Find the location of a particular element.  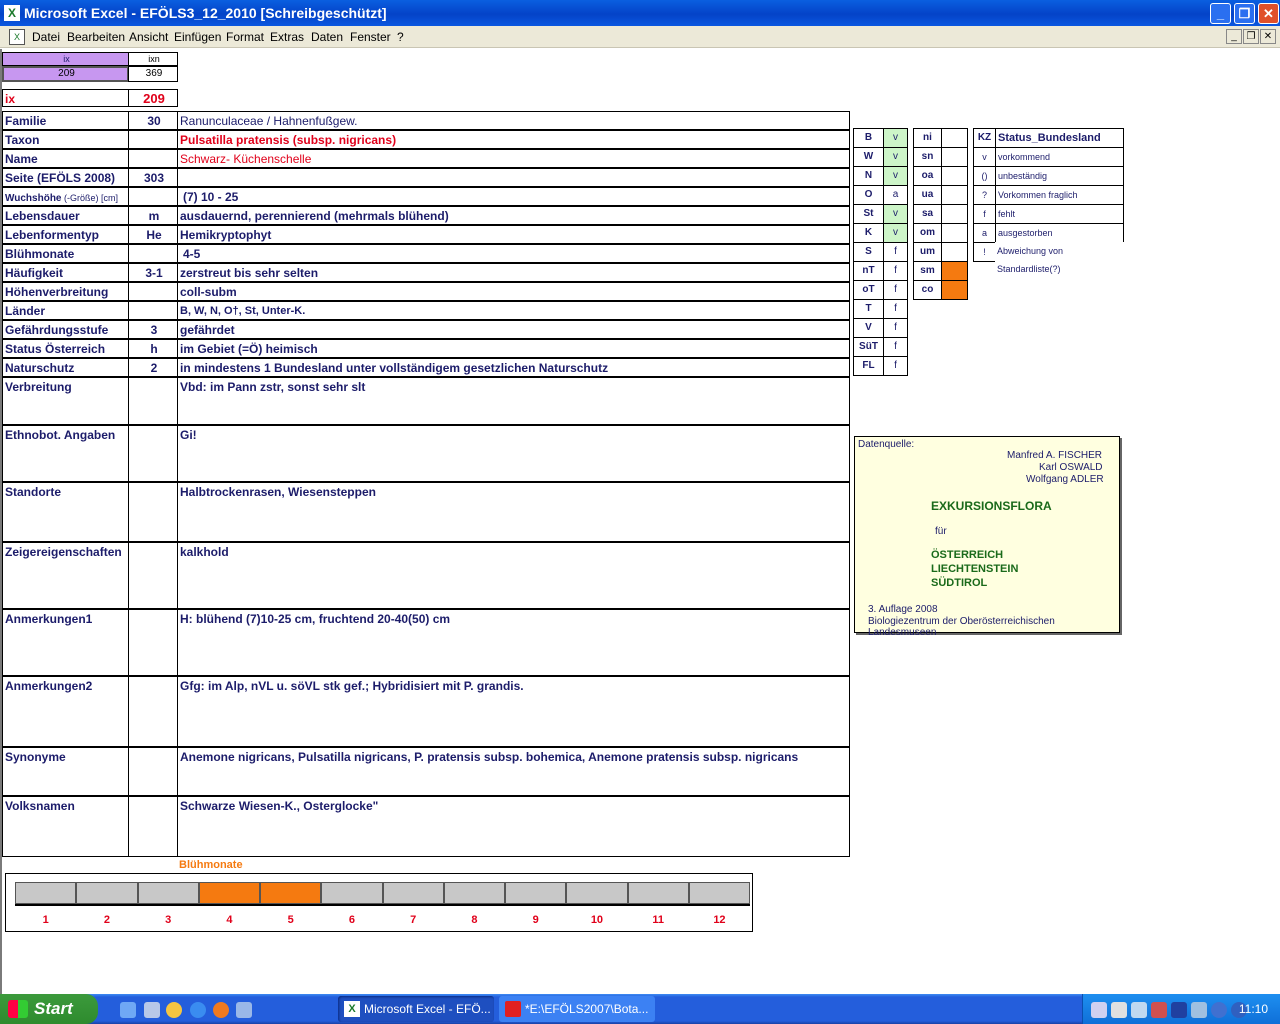

altitude-code: ni is located at coordinates (927, 138).